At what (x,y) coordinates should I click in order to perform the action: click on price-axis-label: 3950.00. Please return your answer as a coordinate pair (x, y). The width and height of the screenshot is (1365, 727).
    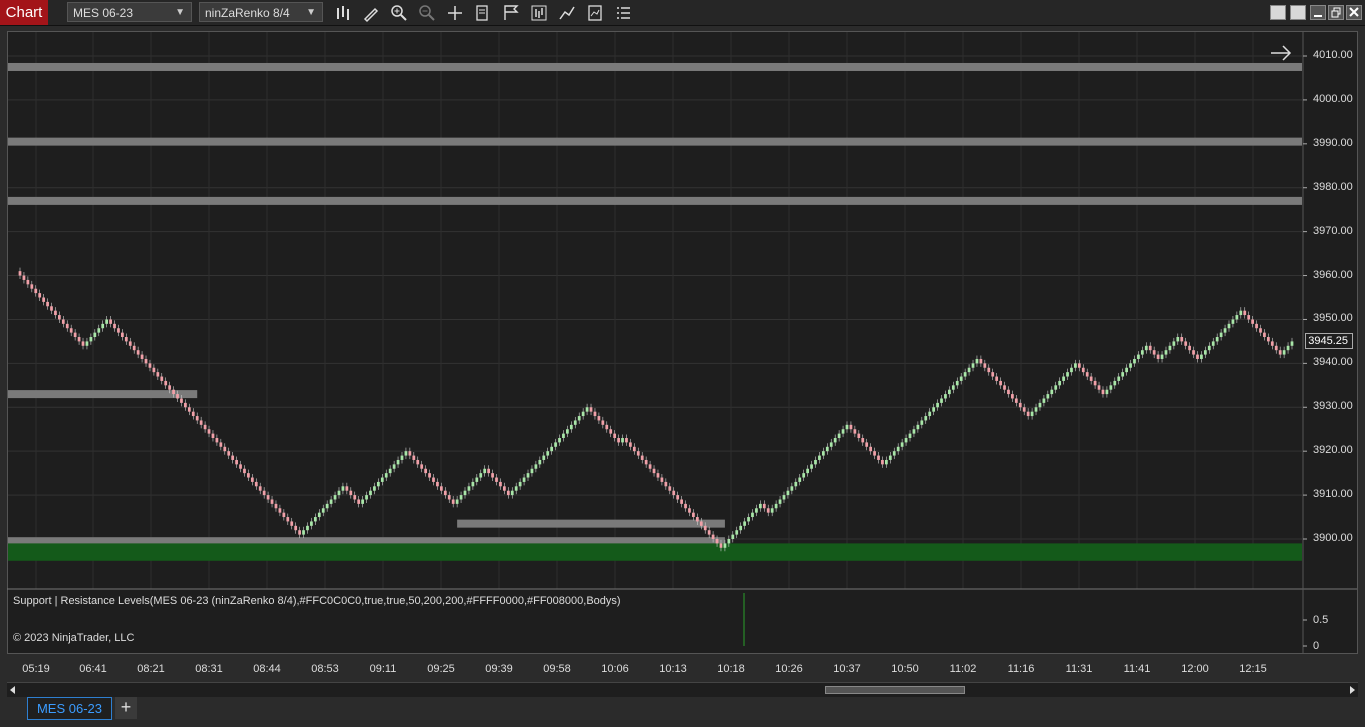
    Looking at the image, I should click on (1333, 318).